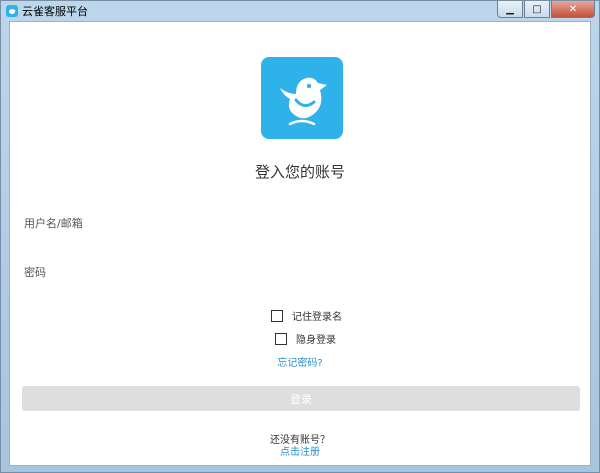 The width and height of the screenshot is (600, 473). Describe the element at coordinates (55, 11) in the screenshot. I see `window-title: 云雀客服平台` at that location.